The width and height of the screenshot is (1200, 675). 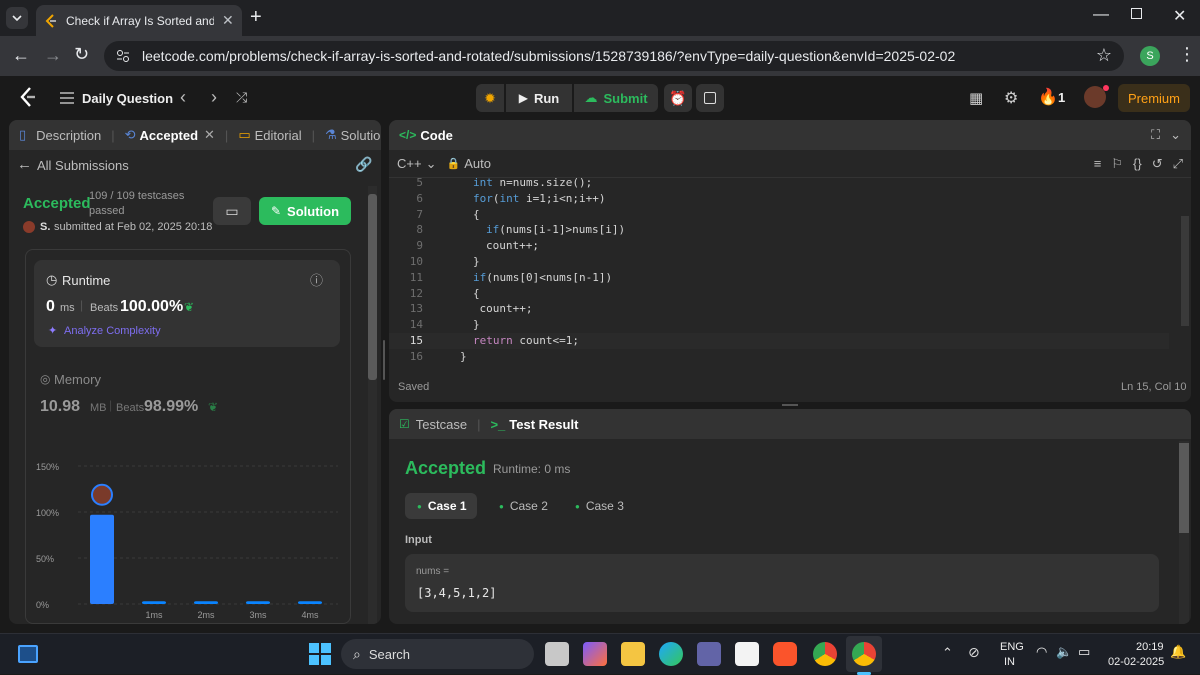 I want to click on sparkle-icon: ✦, so click(x=53, y=331).